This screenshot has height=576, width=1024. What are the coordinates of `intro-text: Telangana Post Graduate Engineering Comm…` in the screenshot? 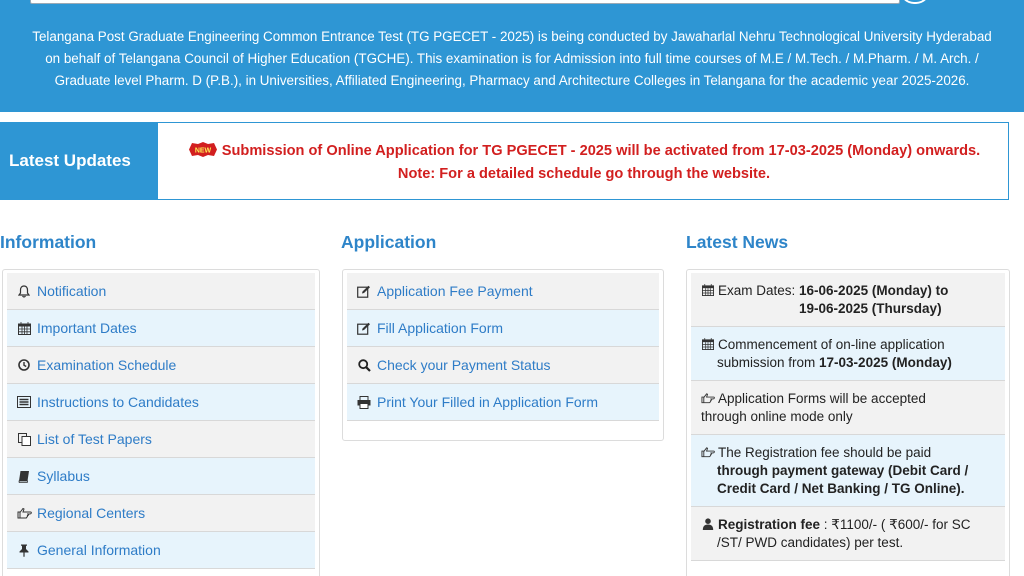 It's located at (512, 59).